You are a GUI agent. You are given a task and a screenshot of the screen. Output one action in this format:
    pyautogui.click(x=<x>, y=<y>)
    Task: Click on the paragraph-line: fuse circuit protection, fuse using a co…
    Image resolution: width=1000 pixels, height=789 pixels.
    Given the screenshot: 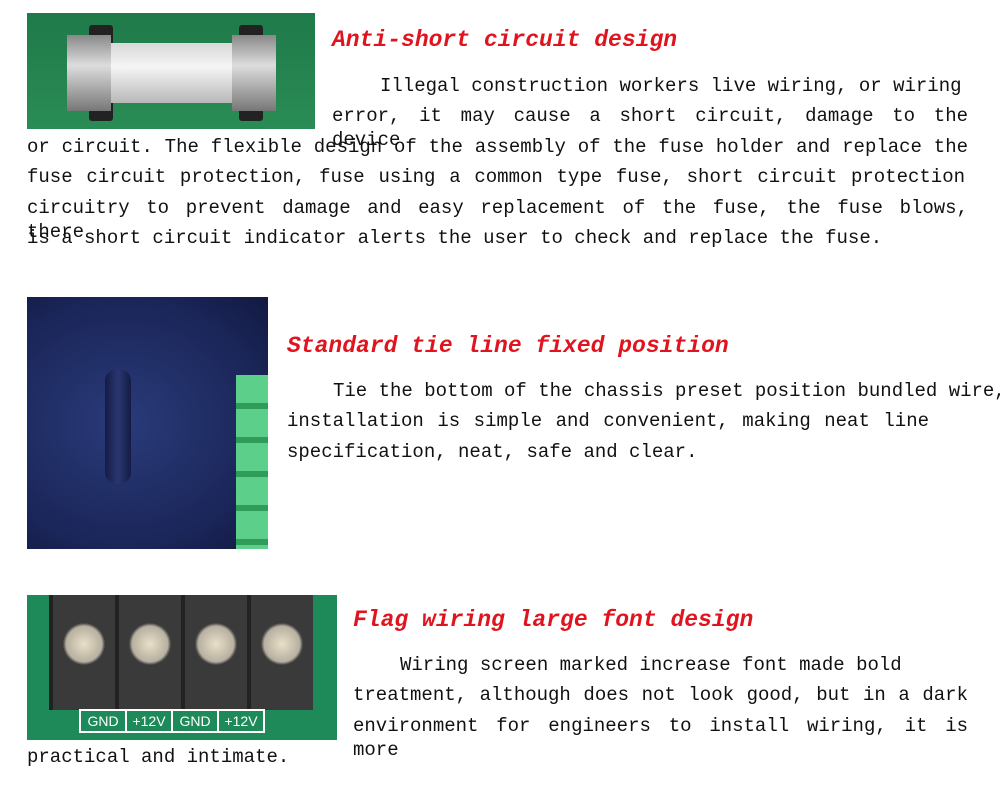 What is the action you would take?
    pyautogui.click(x=496, y=177)
    